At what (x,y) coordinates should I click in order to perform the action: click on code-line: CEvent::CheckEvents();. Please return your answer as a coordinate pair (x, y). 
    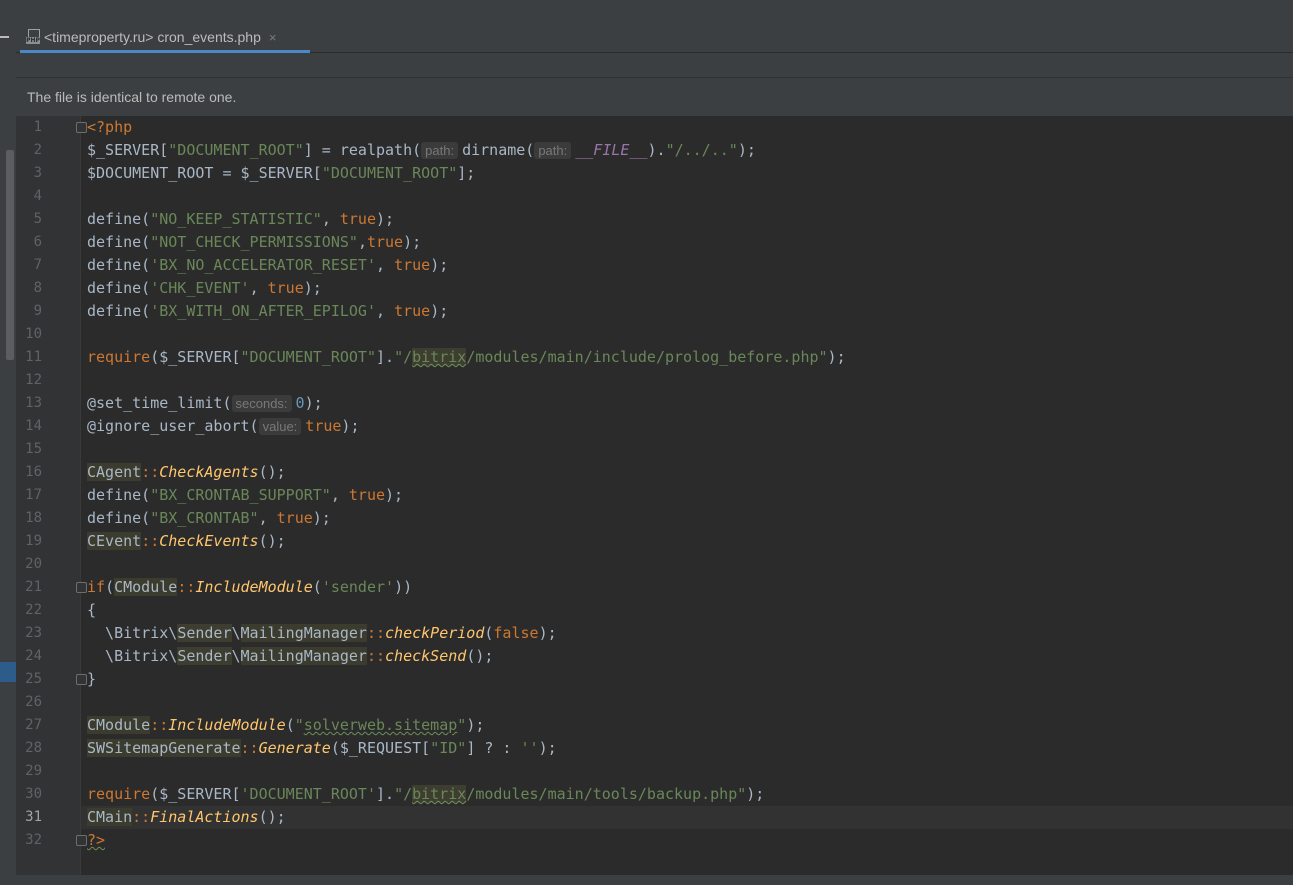
    Looking at the image, I should click on (186, 541).